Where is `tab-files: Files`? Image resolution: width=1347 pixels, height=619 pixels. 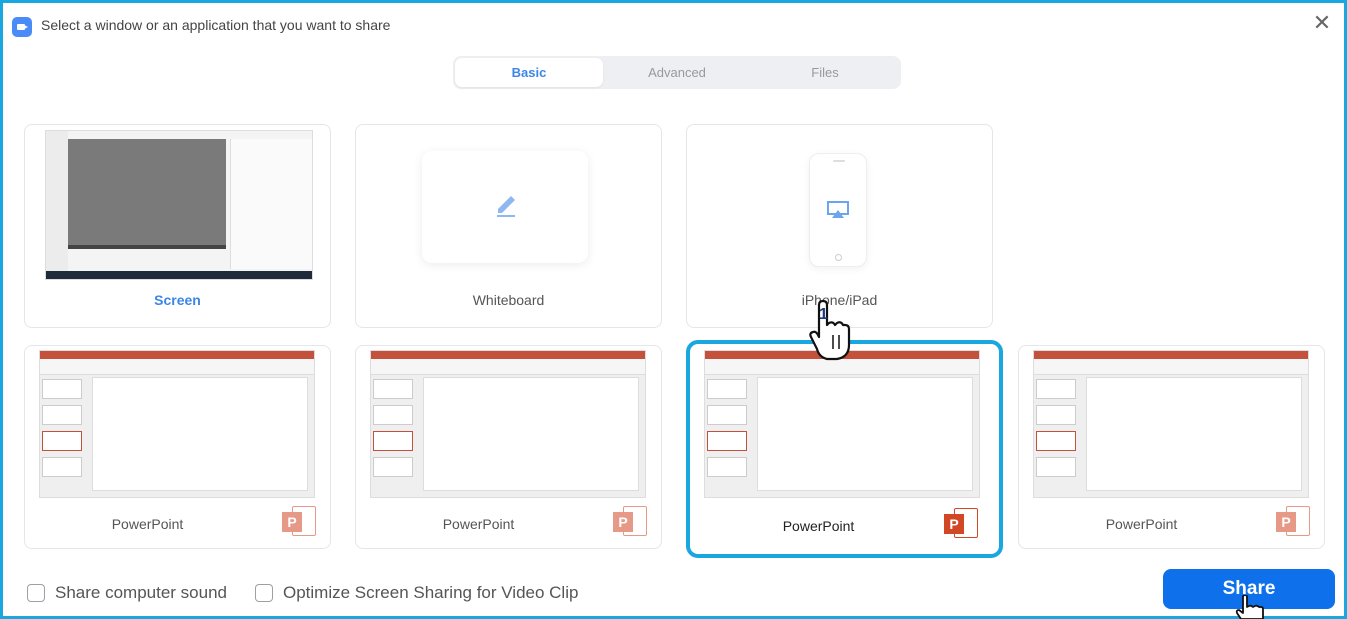
tab-files: Files is located at coordinates (825, 72).